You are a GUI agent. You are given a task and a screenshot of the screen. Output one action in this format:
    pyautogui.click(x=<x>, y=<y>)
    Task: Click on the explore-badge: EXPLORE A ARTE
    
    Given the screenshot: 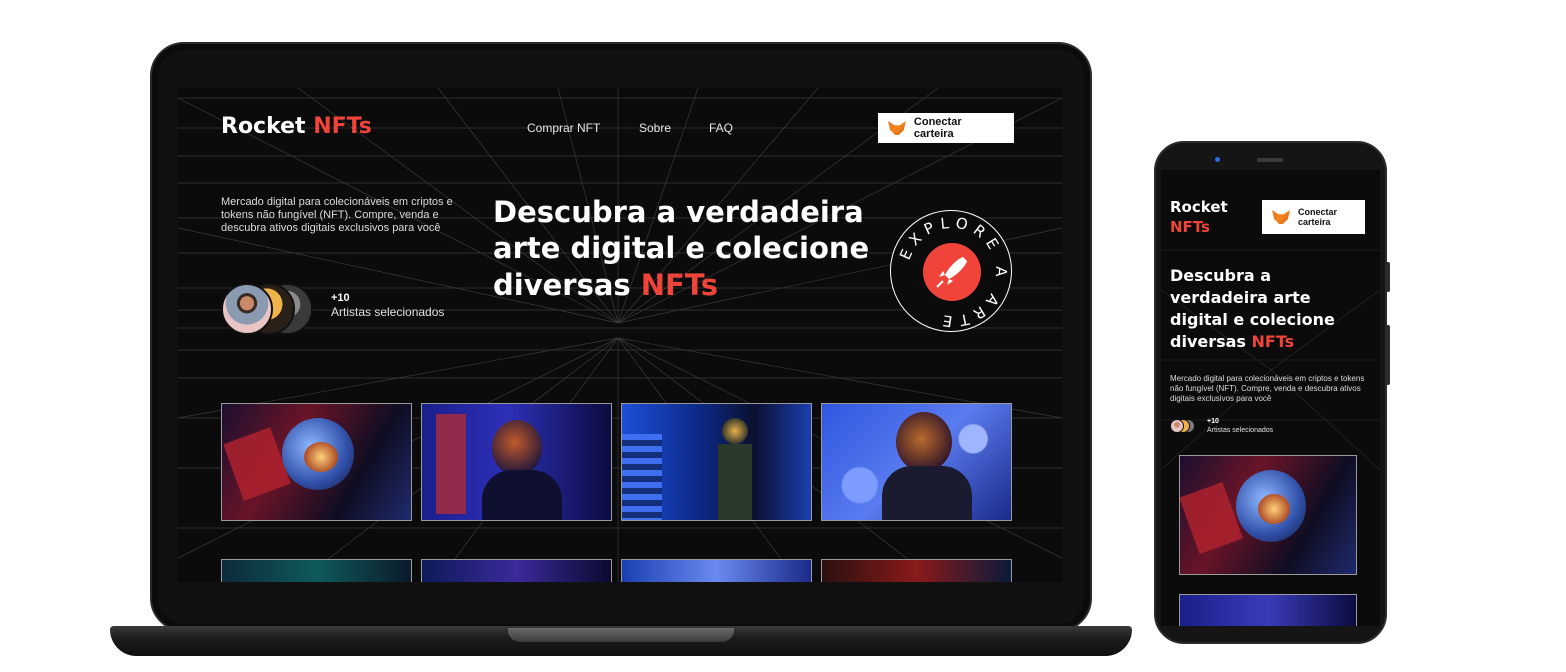 What is the action you would take?
    pyautogui.click(x=951, y=271)
    